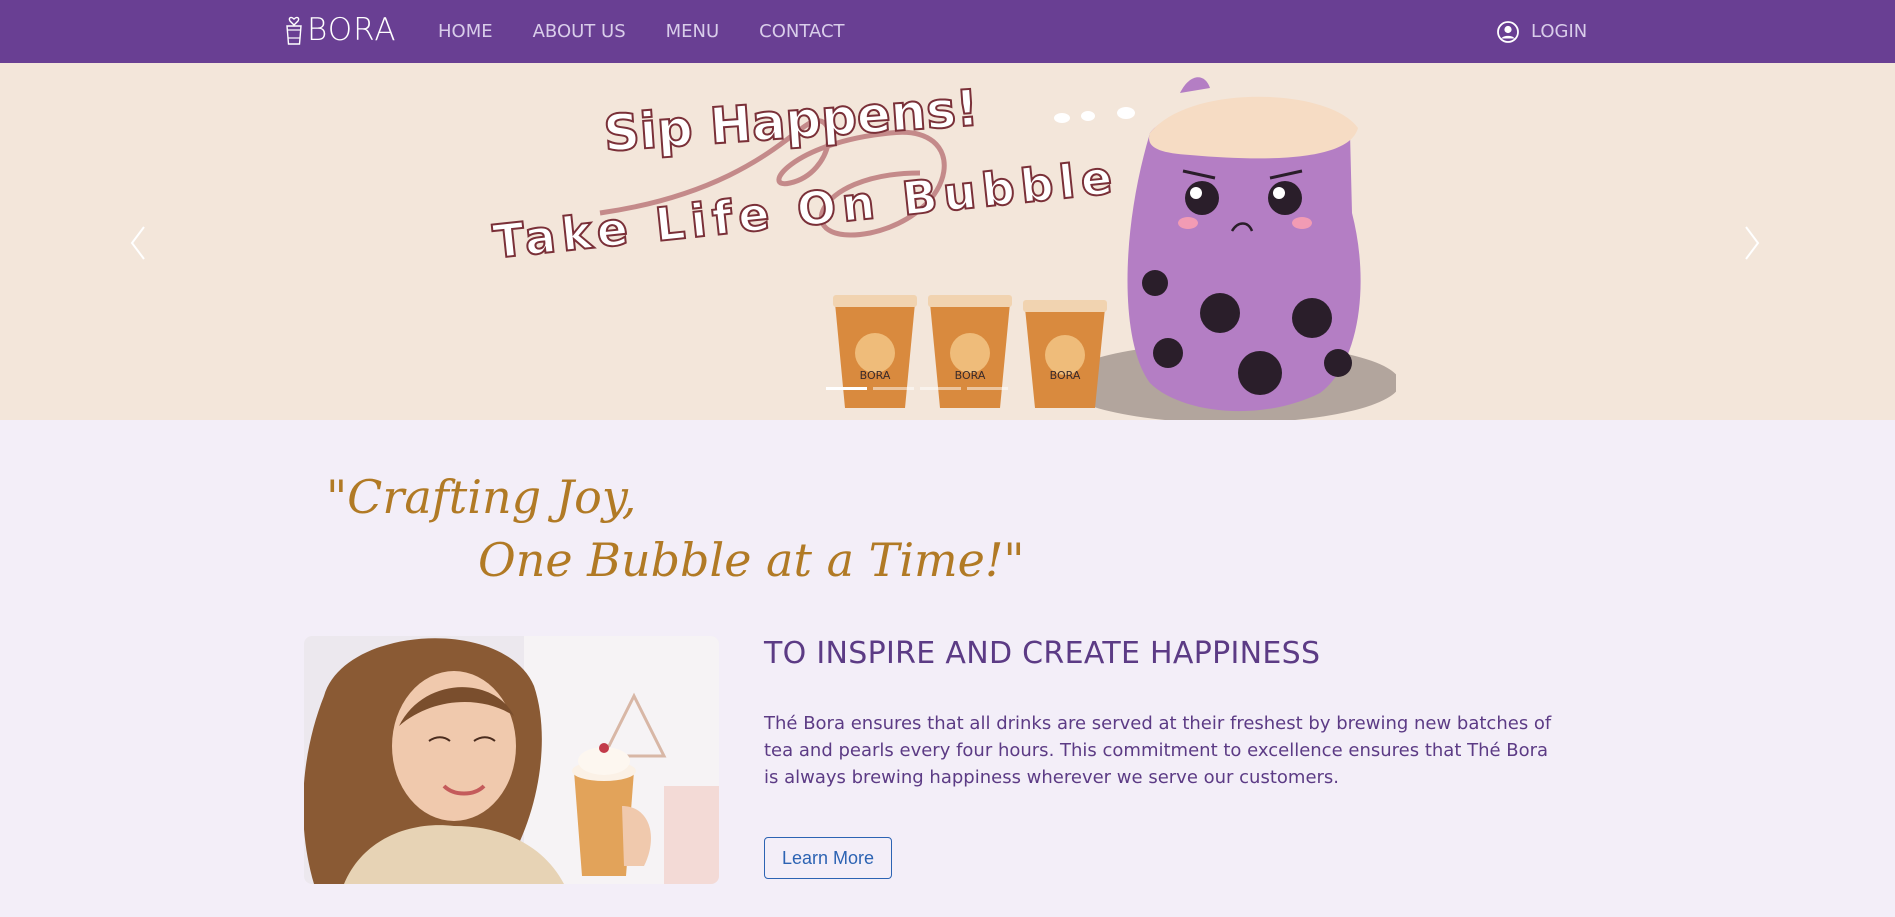  Describe the element at coordinates (917, 388) in the screenshot. I see `carousel-indicators` at that location.